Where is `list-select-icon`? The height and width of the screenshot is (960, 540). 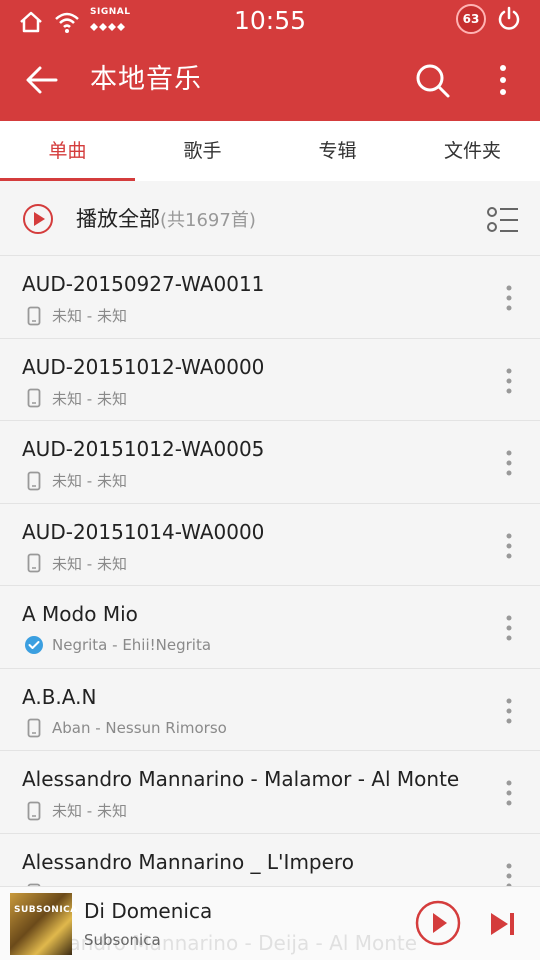
list-select-icon is located at coordinates (503, 220).